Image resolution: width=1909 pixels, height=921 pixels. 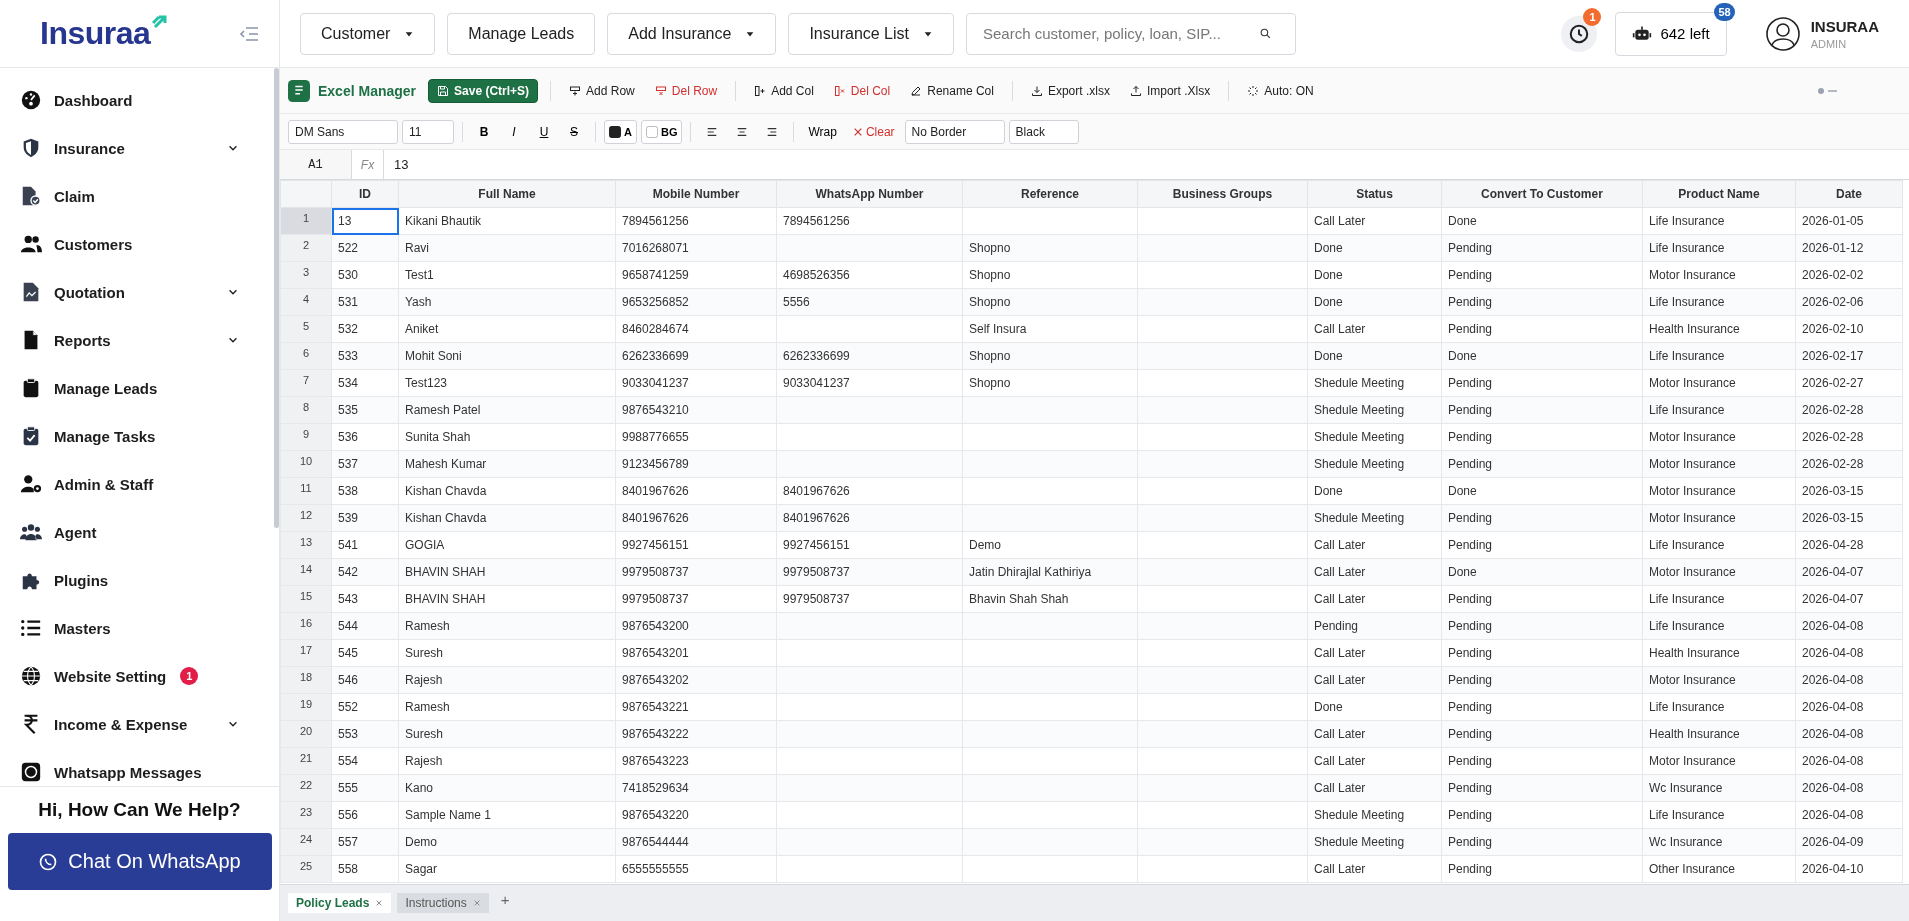 I want to click on column-header: Full Name, so click(x=507, y=194).